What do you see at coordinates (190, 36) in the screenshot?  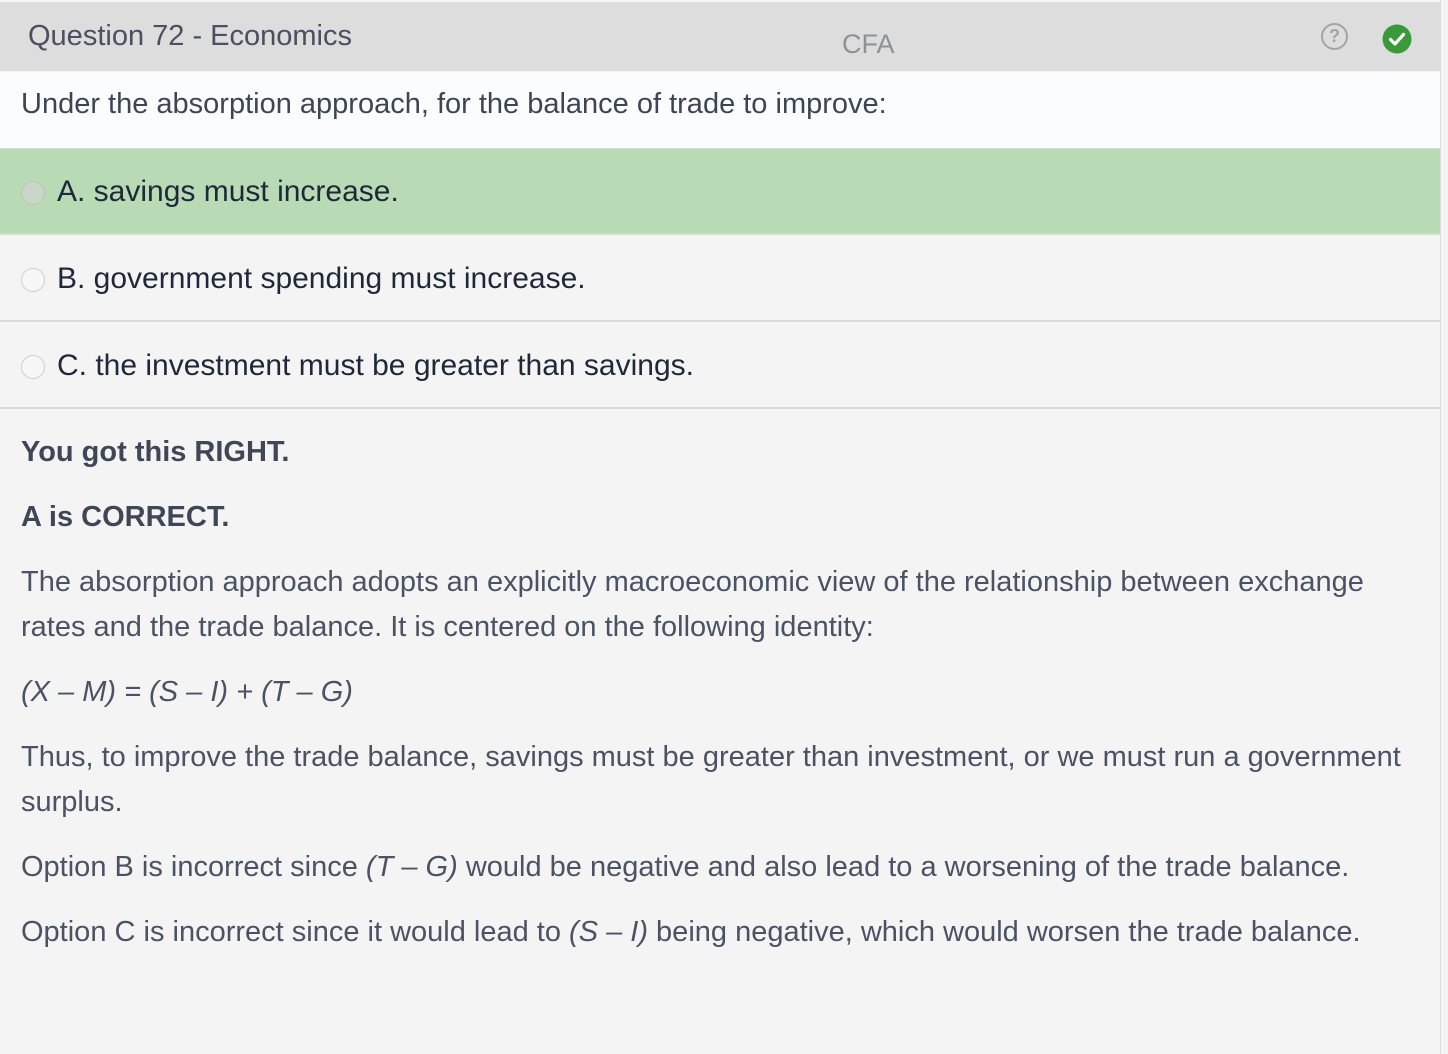 I see `question-title: Question 72 - Economics` at bounding box center [190, 36].